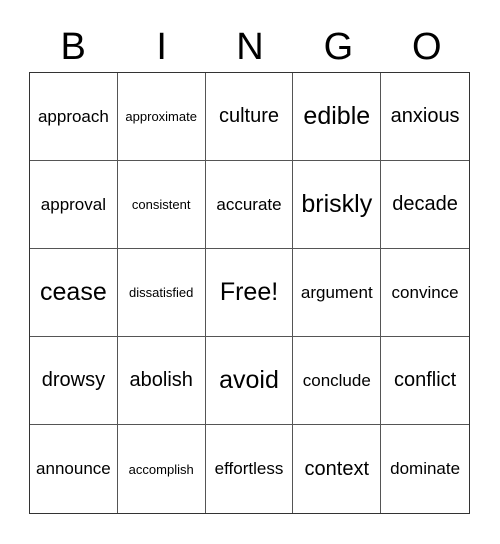 The height and width of the screenshot is (544, 500). Describe the element at coordinates (74, 469) in the screenshot. I see `bingo-cell: announce` at that location.